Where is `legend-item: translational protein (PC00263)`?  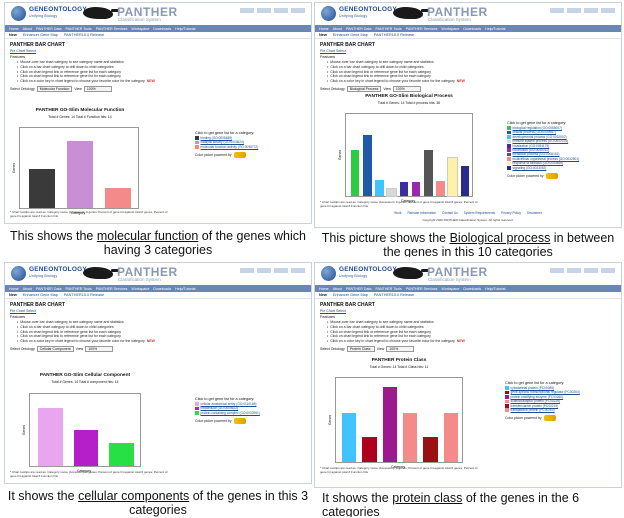 legend-item: translational protein (PC00263) is located at coordinates (560, 410).